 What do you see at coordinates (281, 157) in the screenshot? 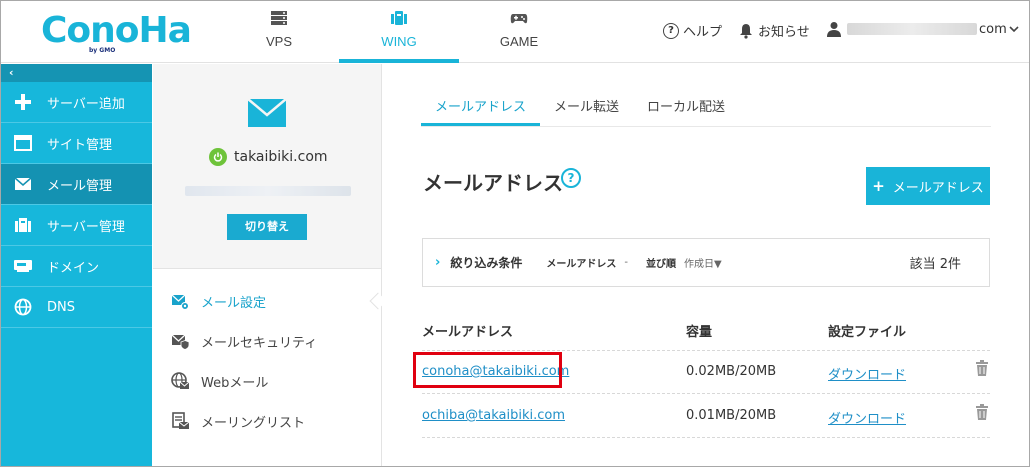
I see `domain-name: takaibiki.com` at bounding box center [281, 157].